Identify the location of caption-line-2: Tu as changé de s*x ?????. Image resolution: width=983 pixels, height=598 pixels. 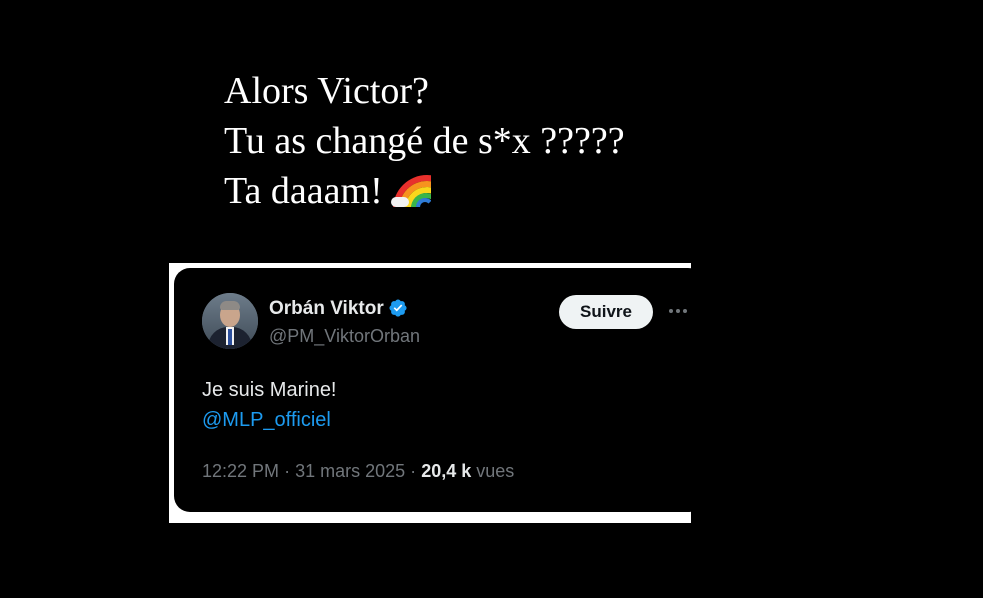
(424, 141).